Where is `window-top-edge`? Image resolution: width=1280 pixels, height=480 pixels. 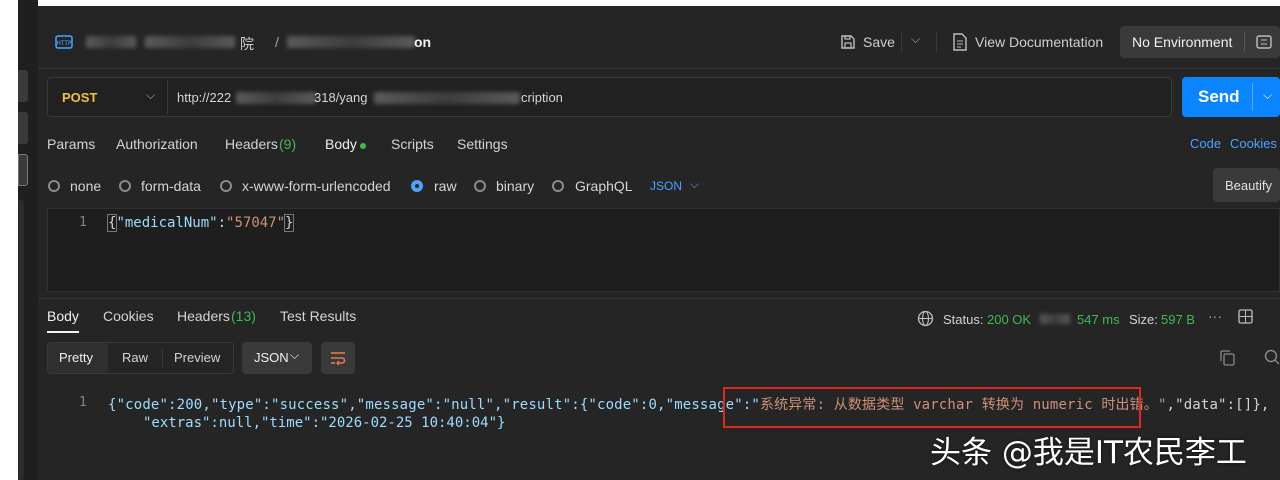 window-top-edge is located at coordinates (659, 3).